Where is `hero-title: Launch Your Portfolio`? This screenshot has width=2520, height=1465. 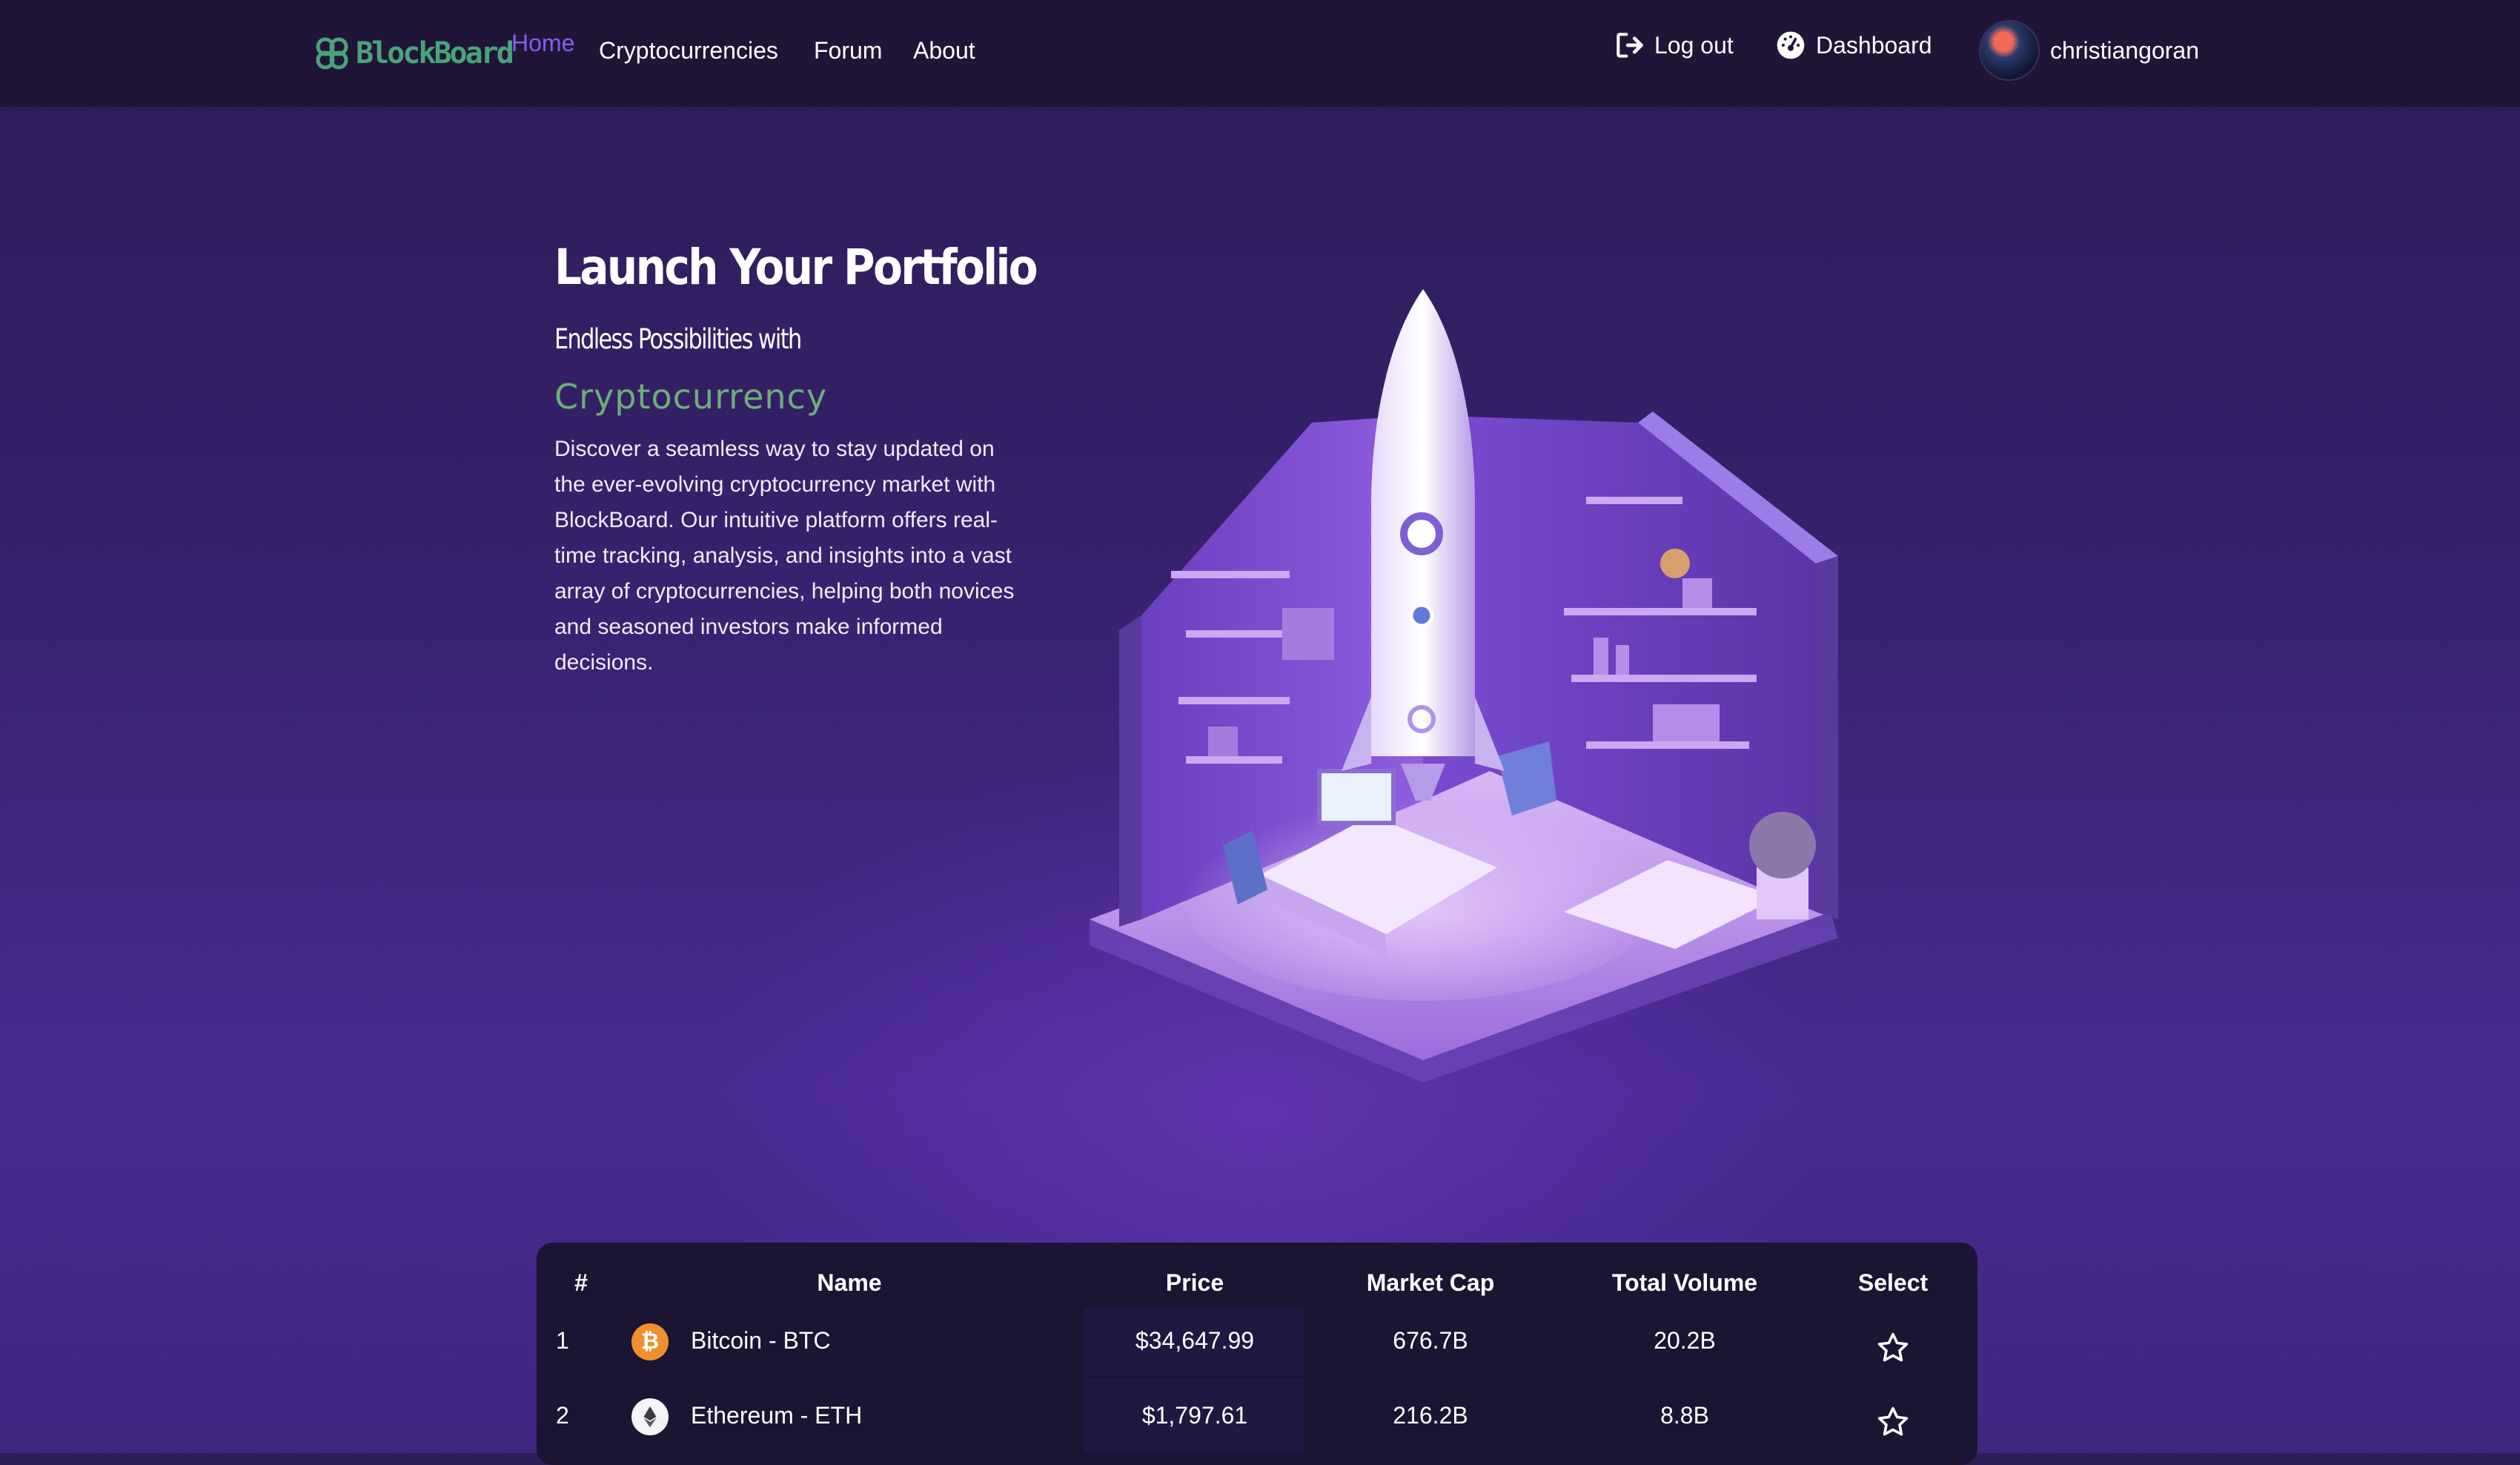 hero-title: Launch Your Portfolio is located at coordinates (796, 267).